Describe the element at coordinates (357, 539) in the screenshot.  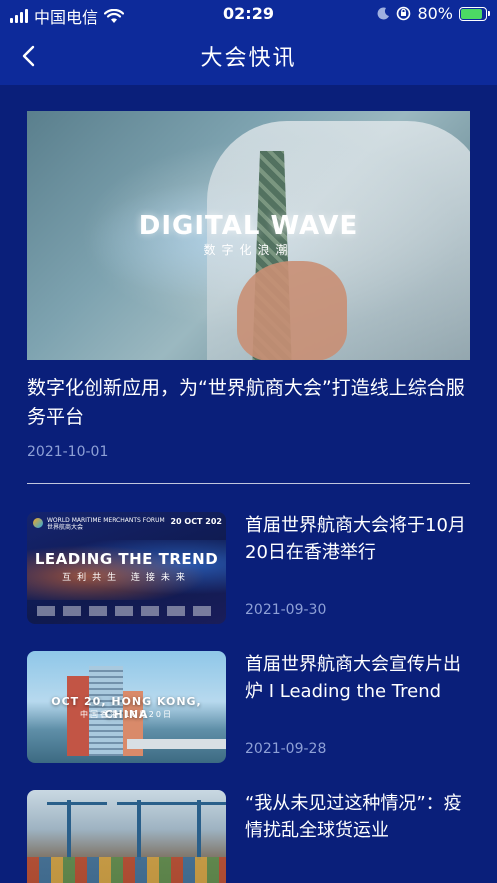
I see `news-title: 首届世界航商大会将于10月20日在香港举行` at that location.